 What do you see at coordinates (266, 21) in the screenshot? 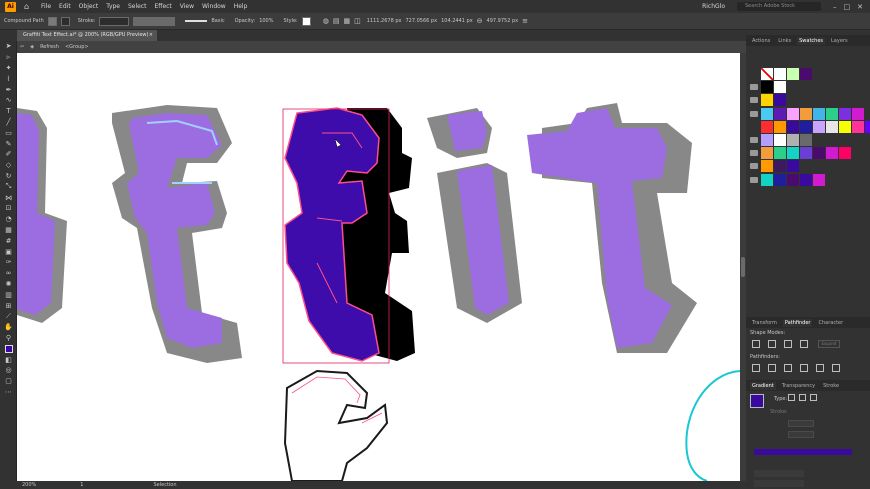
I see `opacity-value: 100%` at bounding box center [266, 21].